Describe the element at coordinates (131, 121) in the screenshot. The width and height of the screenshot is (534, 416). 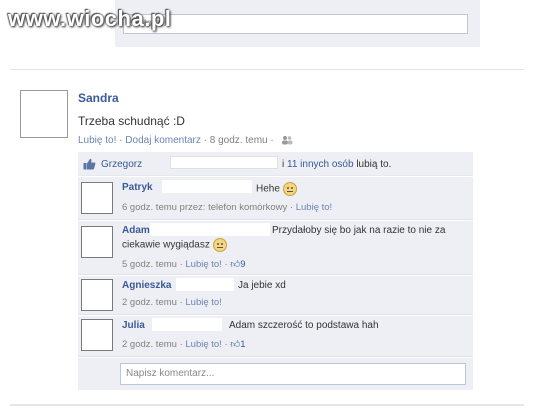
I see `post-text: Trzeba schudnąć :D` at that location.